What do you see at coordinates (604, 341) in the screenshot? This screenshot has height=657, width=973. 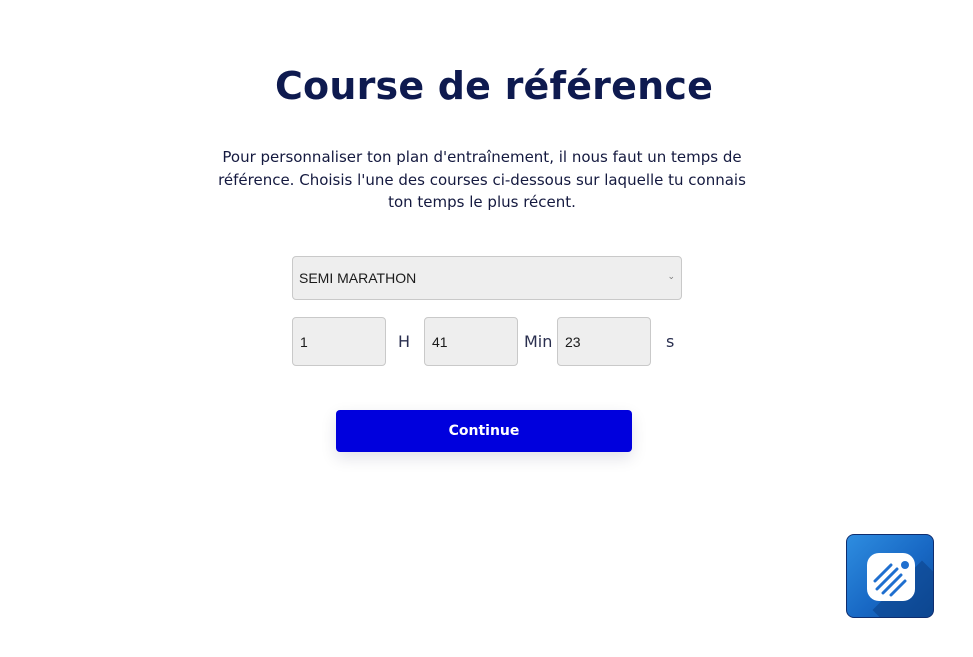 I see `seconds-input` at bounding box center [604, 341].